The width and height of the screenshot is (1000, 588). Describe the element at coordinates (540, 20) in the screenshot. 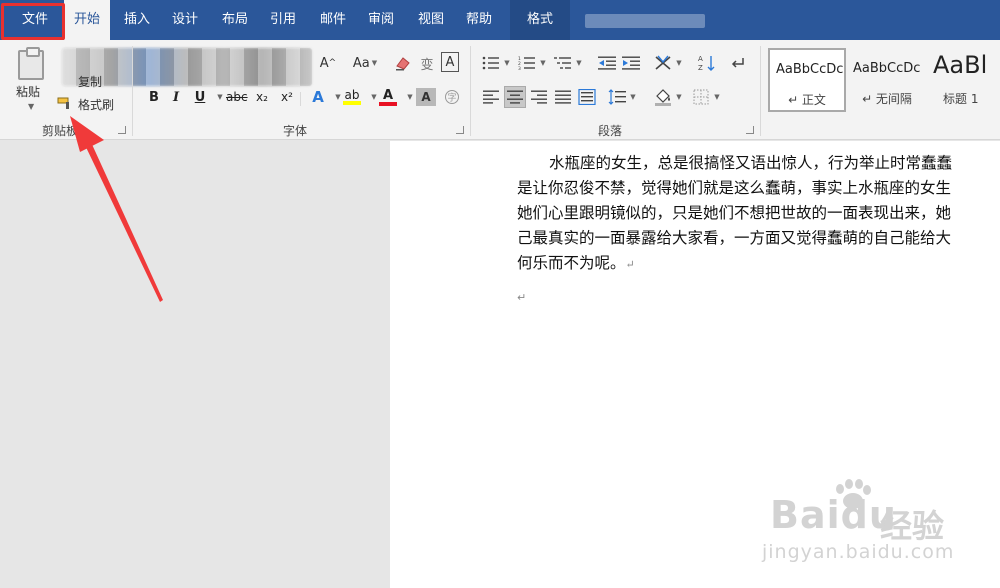

I see `tab-format-context: 格式` at that location.